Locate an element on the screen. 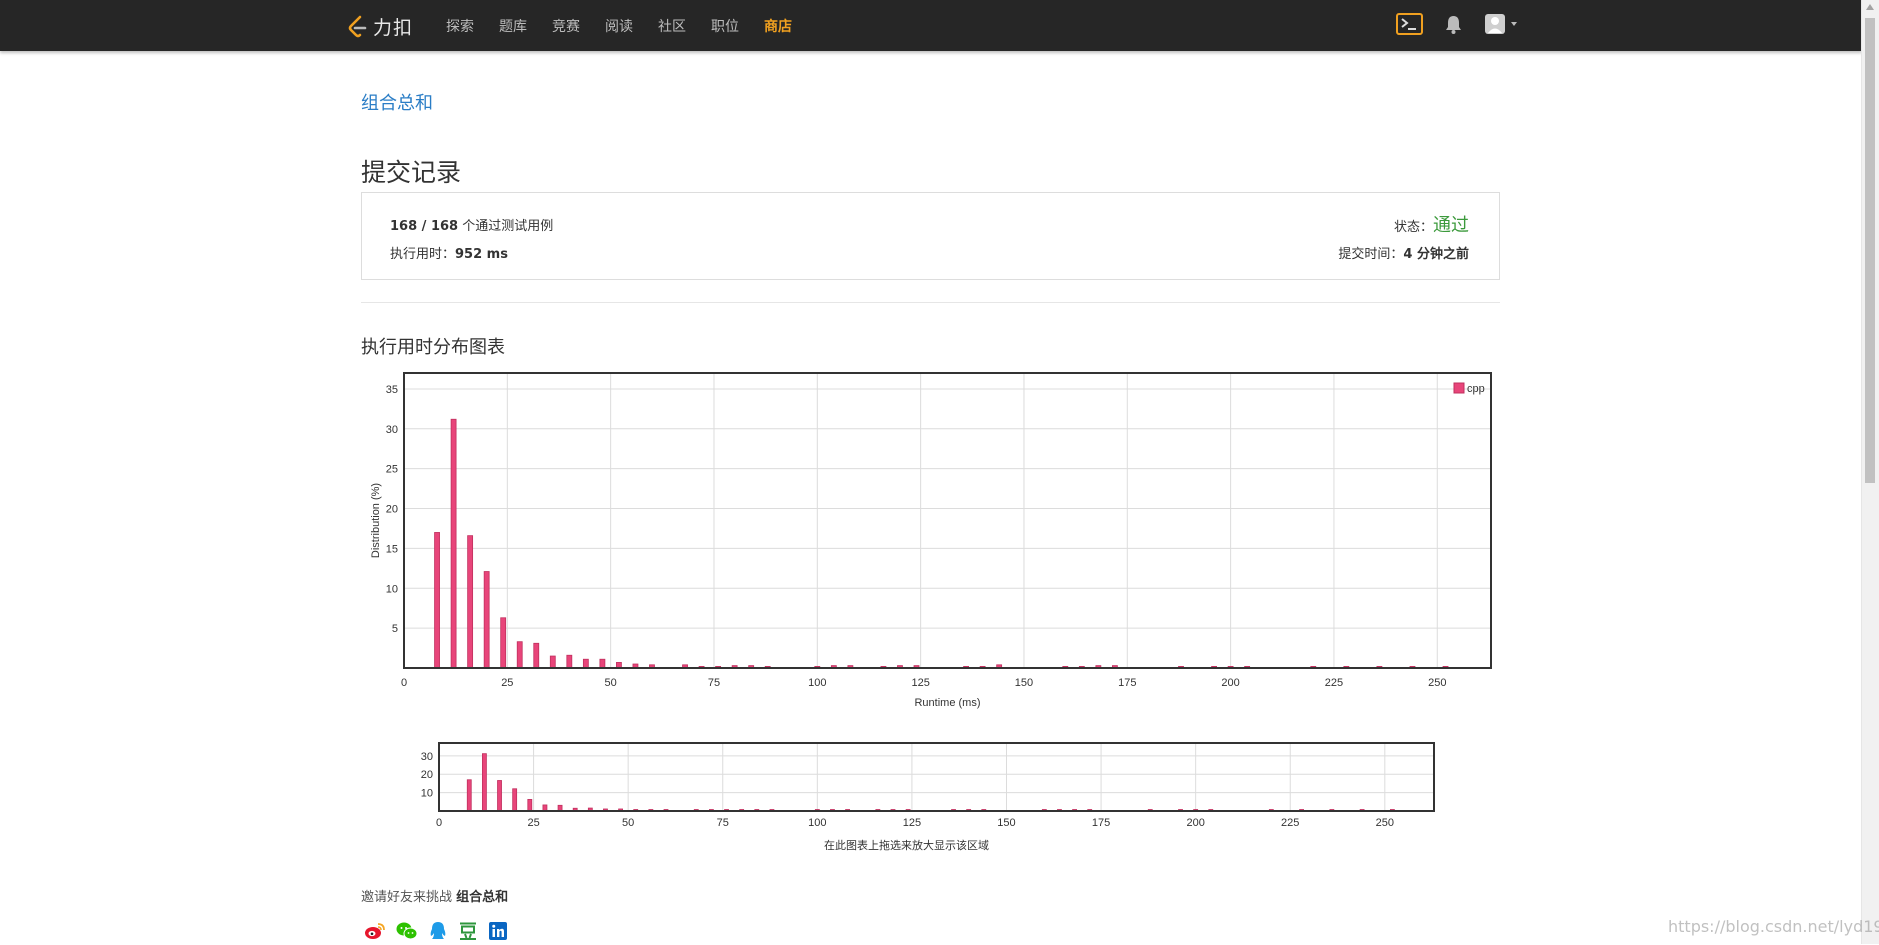 This screenshot has width=1879, height=945. user-avatar-icon is located at coordinates (1502, 24).